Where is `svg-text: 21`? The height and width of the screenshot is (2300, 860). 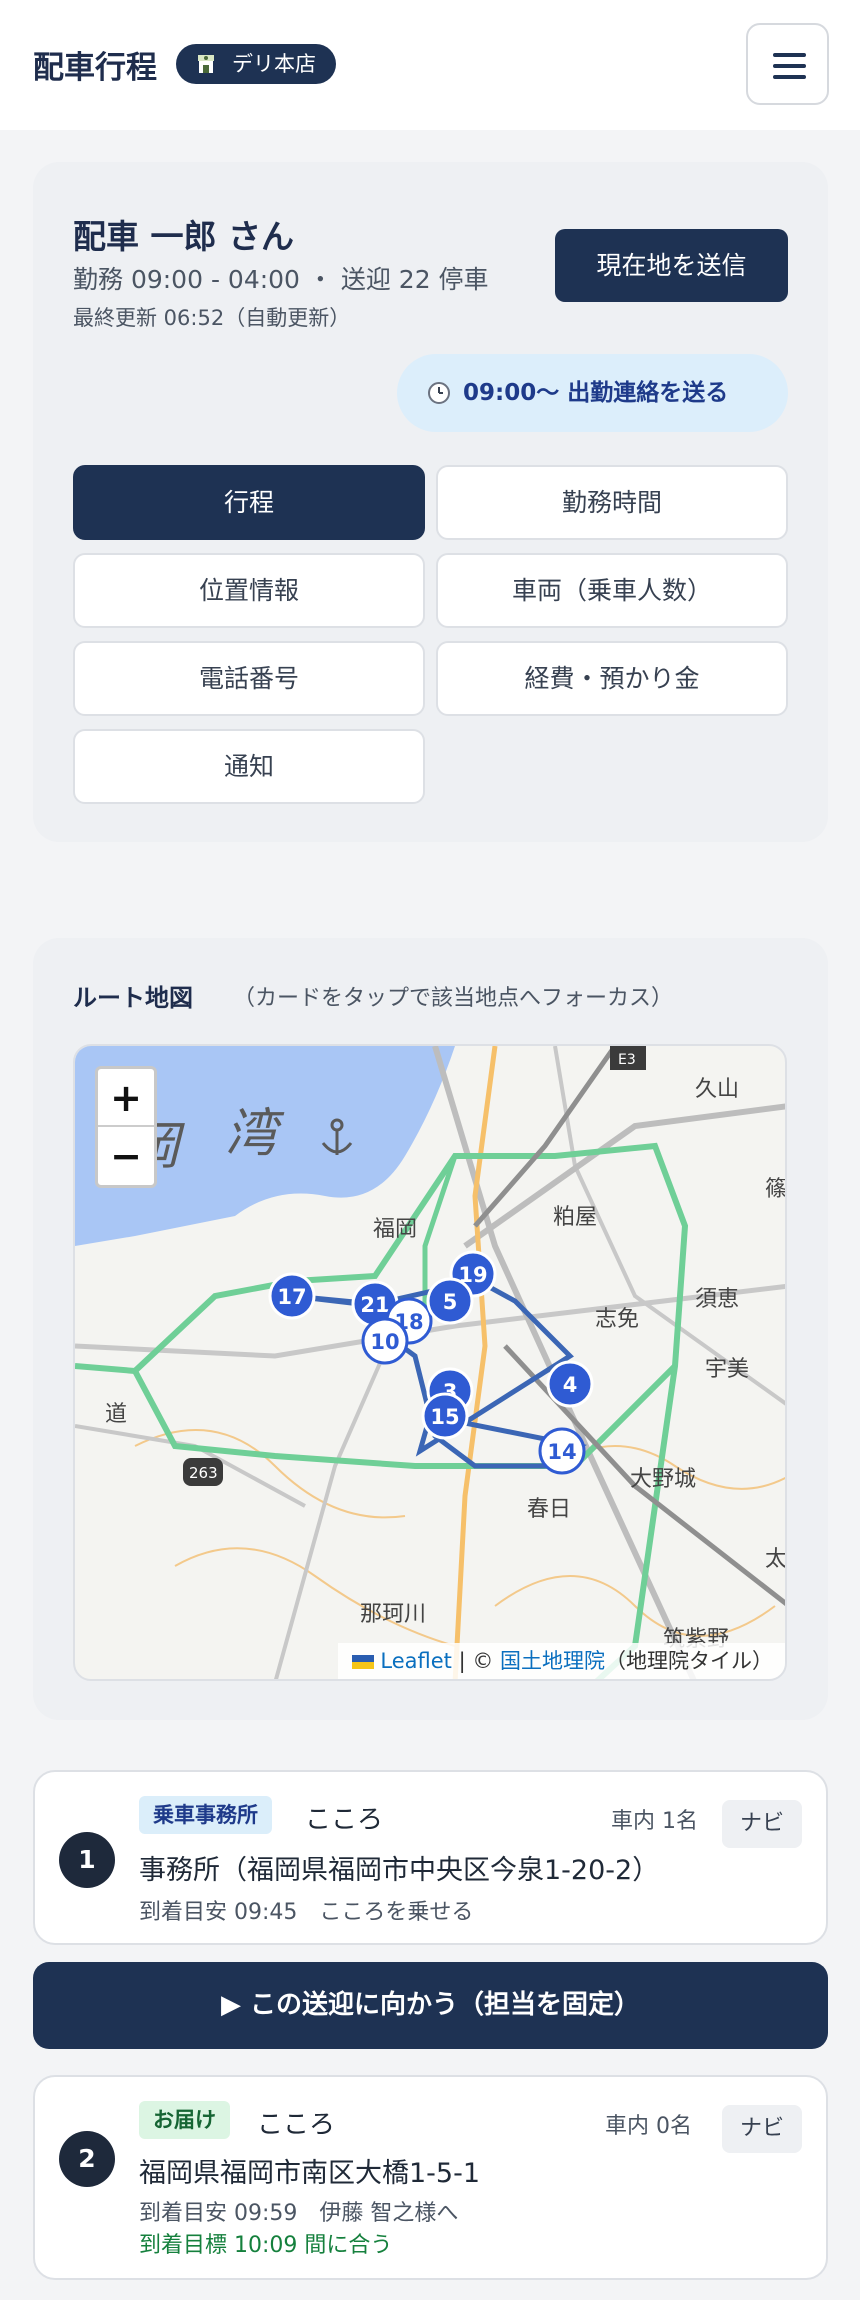
svg-text: 21 is located at coordinates (374, 1305).